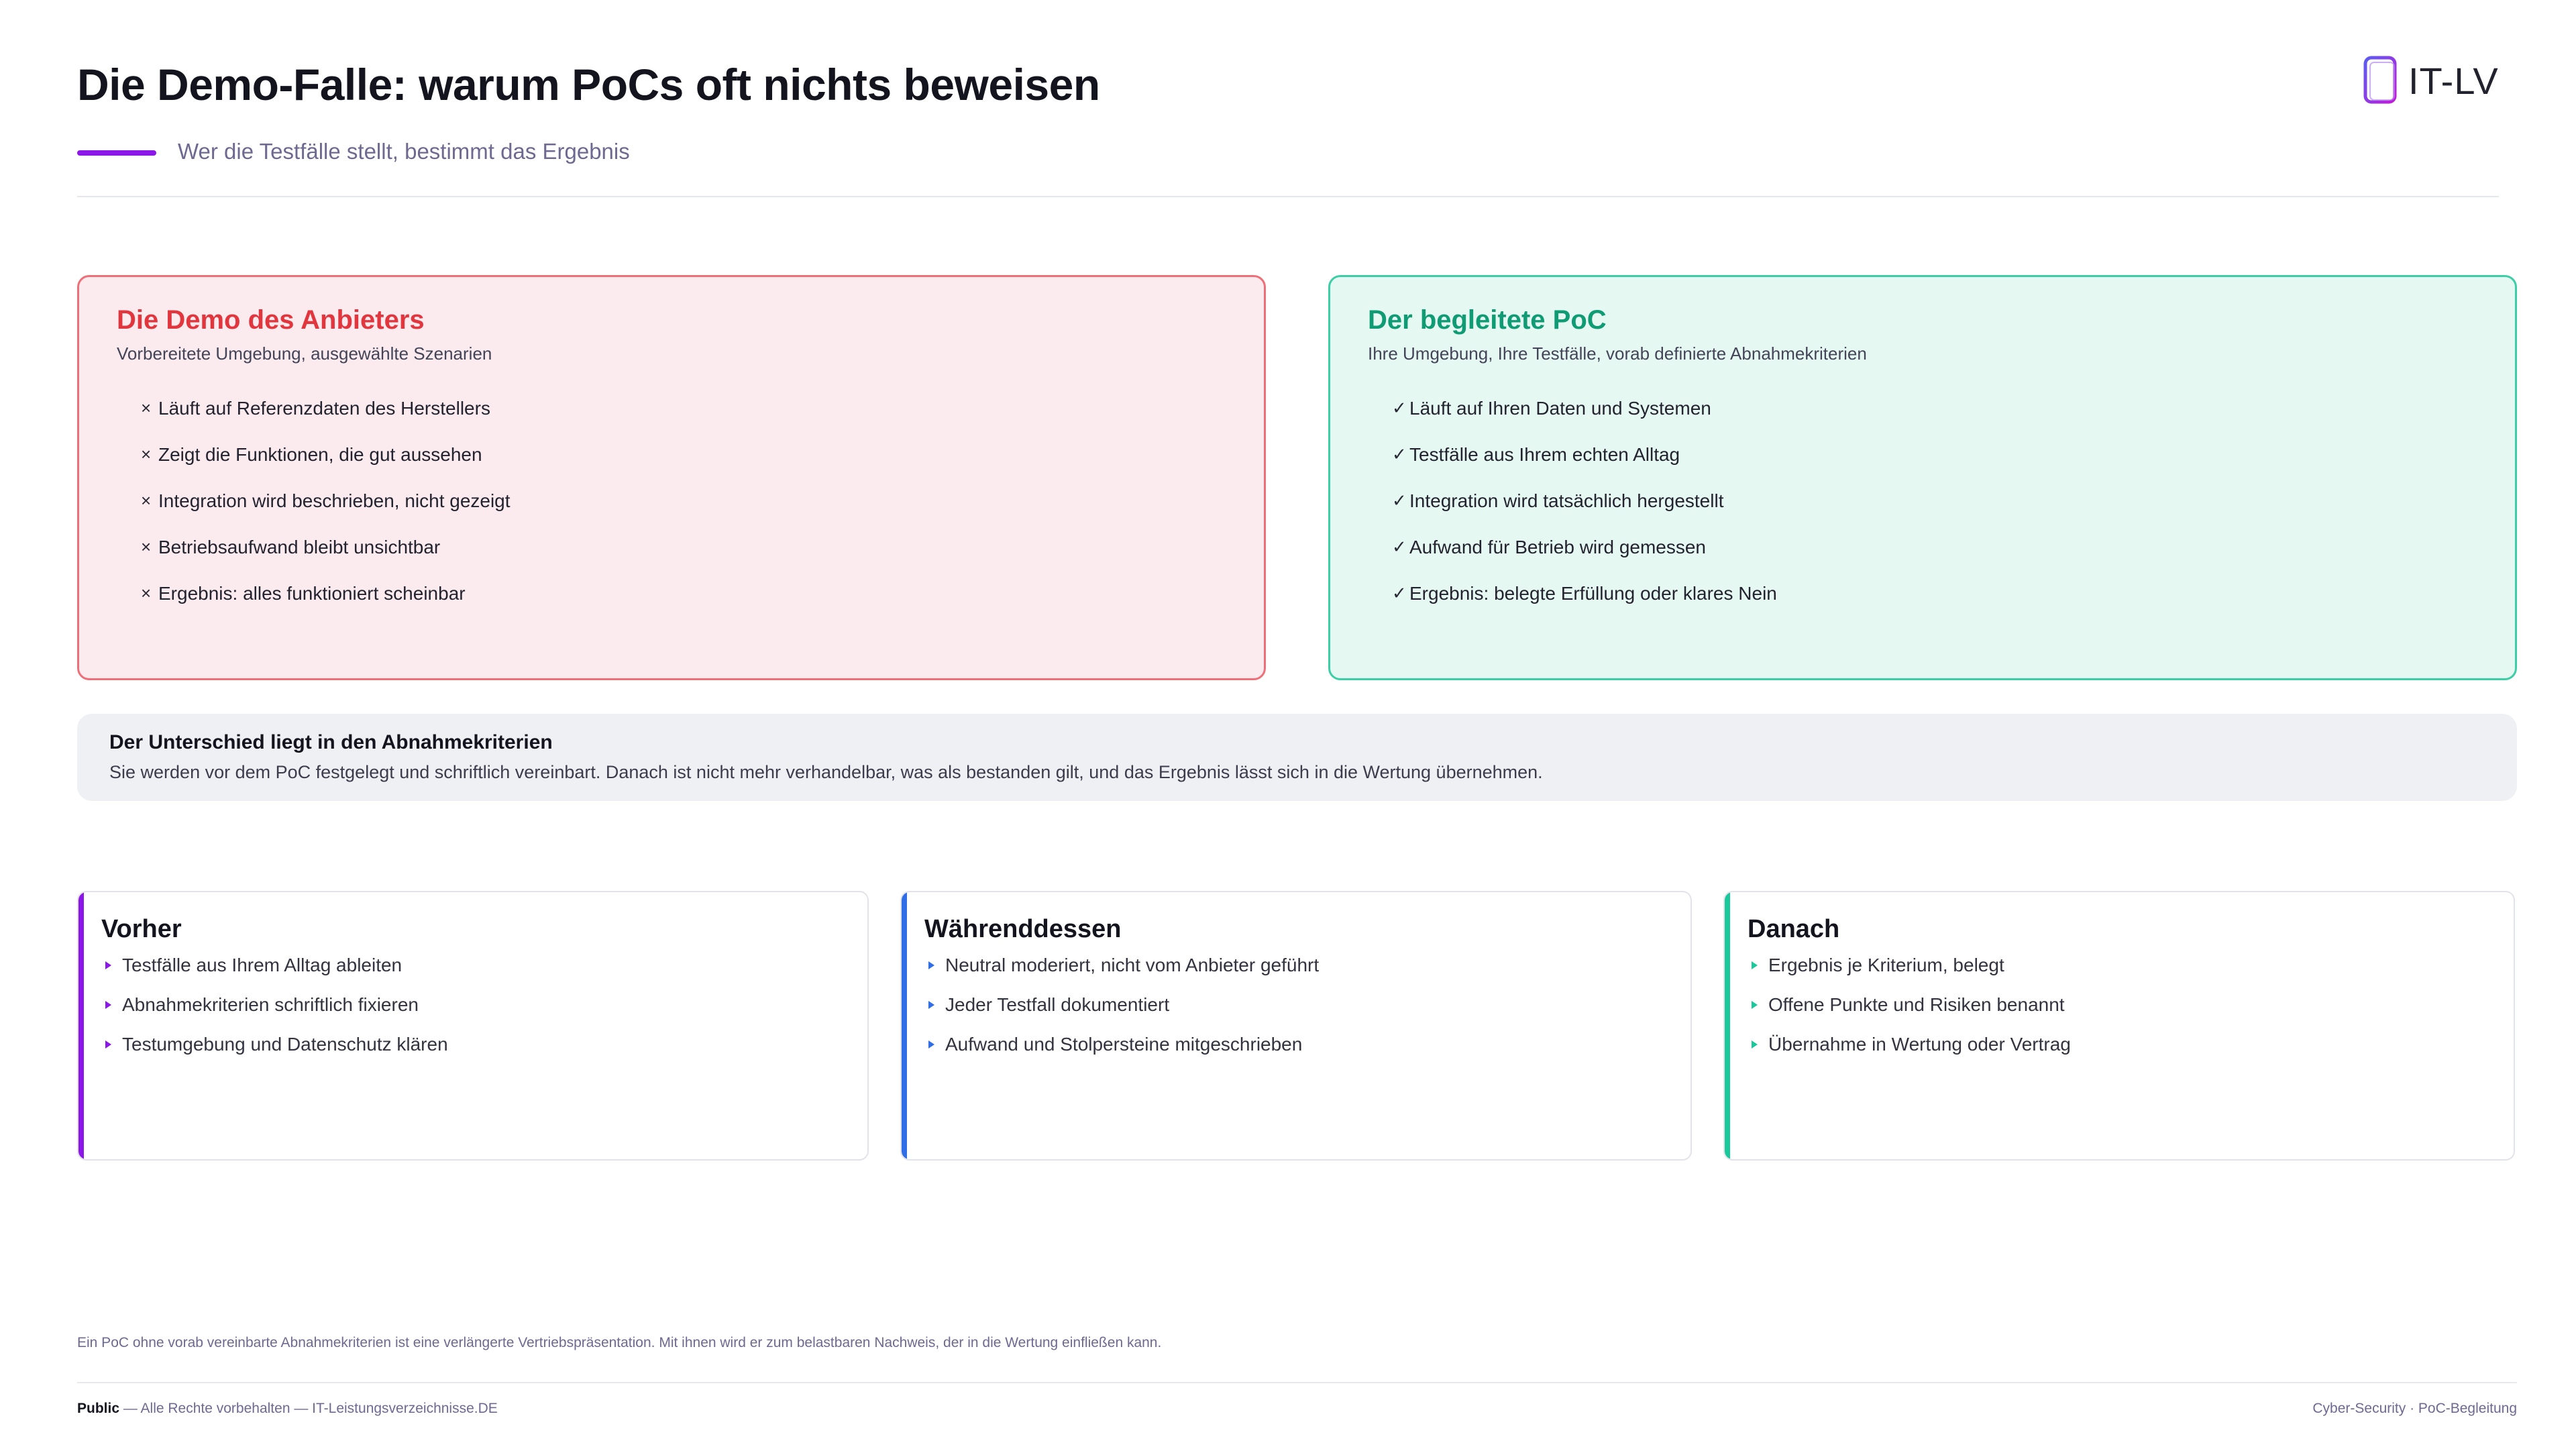  I want to click on list-item: Testumgebung und Datenschutz klären, so click(473, 1053).